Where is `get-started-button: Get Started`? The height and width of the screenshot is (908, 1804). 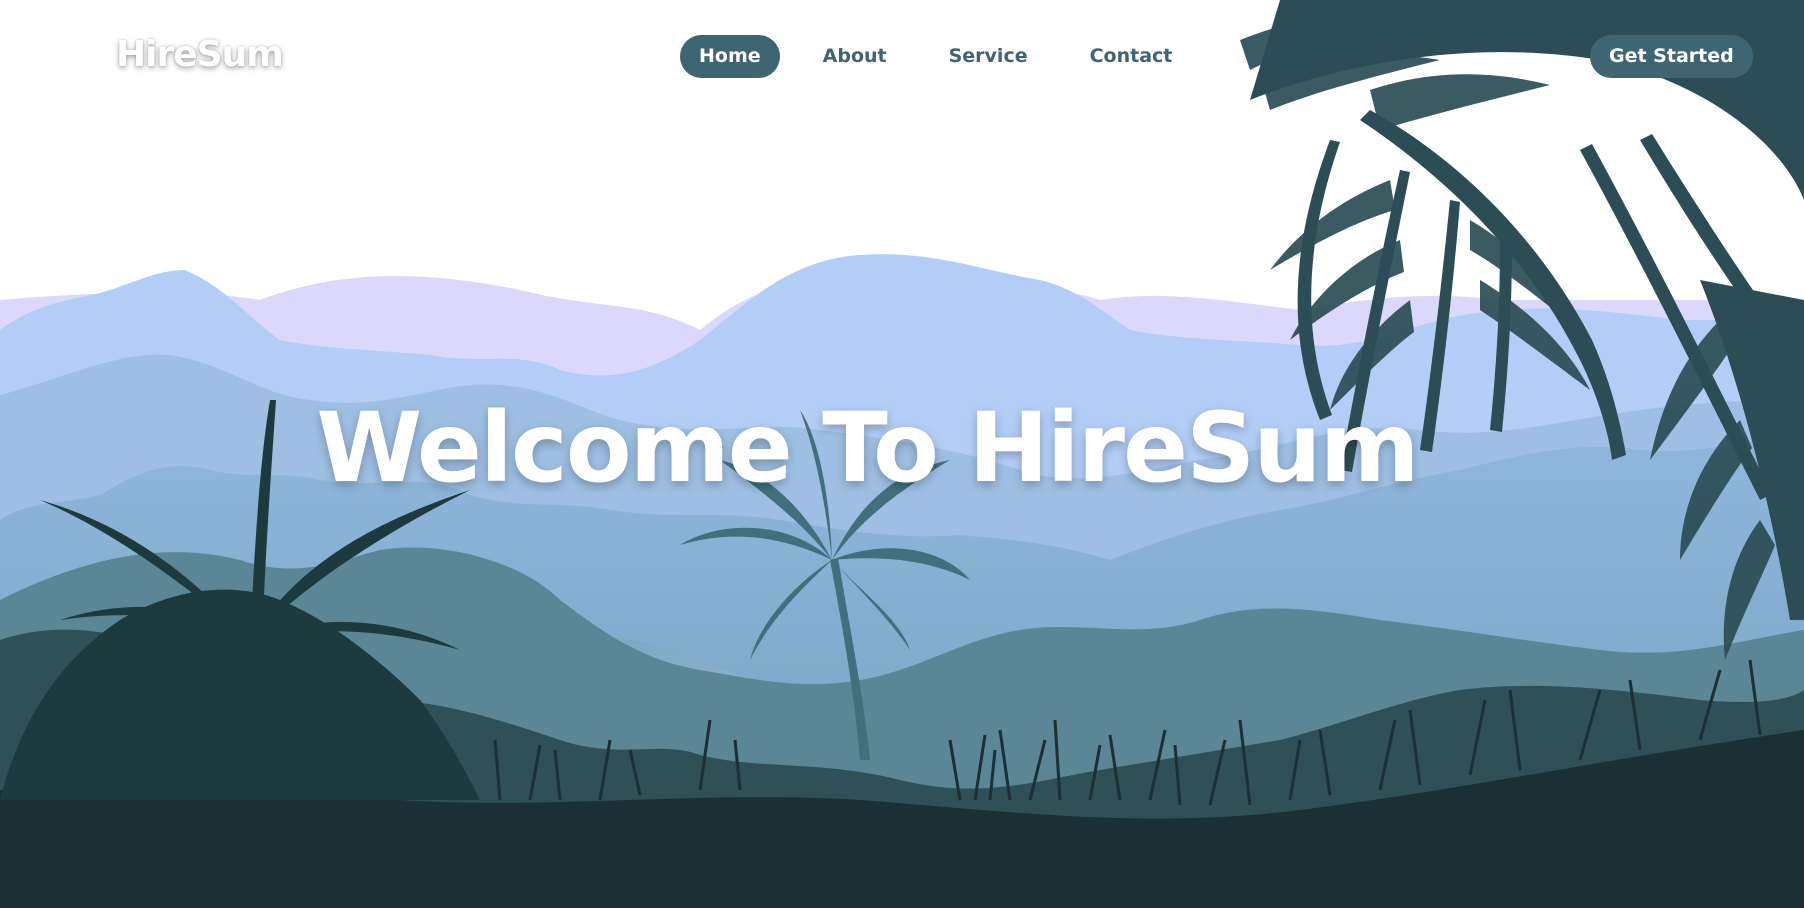
get-started-button: Get Started is located at coordinates (1671, 56).